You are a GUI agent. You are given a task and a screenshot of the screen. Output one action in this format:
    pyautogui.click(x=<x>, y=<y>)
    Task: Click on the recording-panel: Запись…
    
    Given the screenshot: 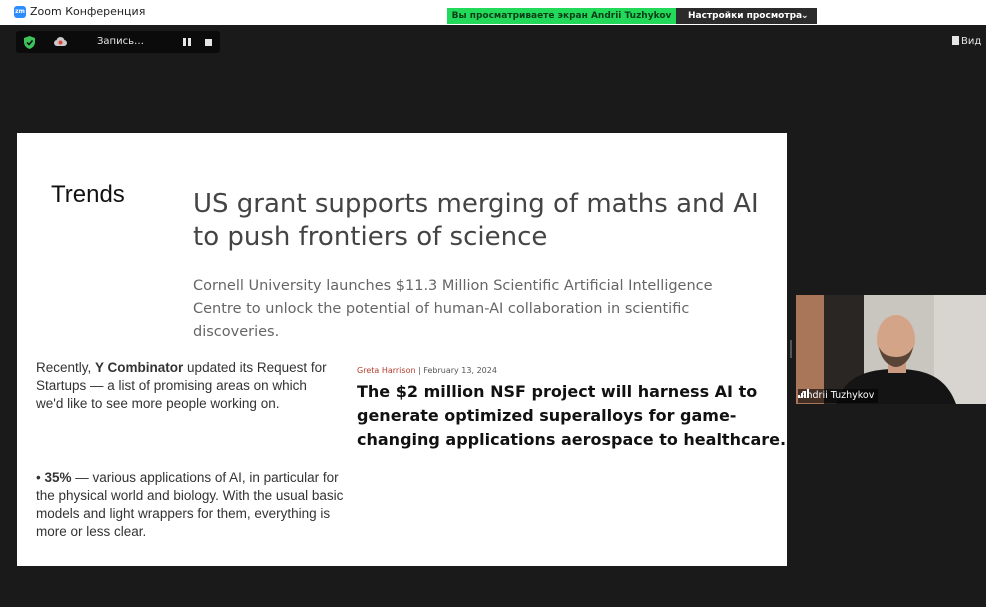 What is the action you would take?
    pyautogui.click(x=118, y=42)
    